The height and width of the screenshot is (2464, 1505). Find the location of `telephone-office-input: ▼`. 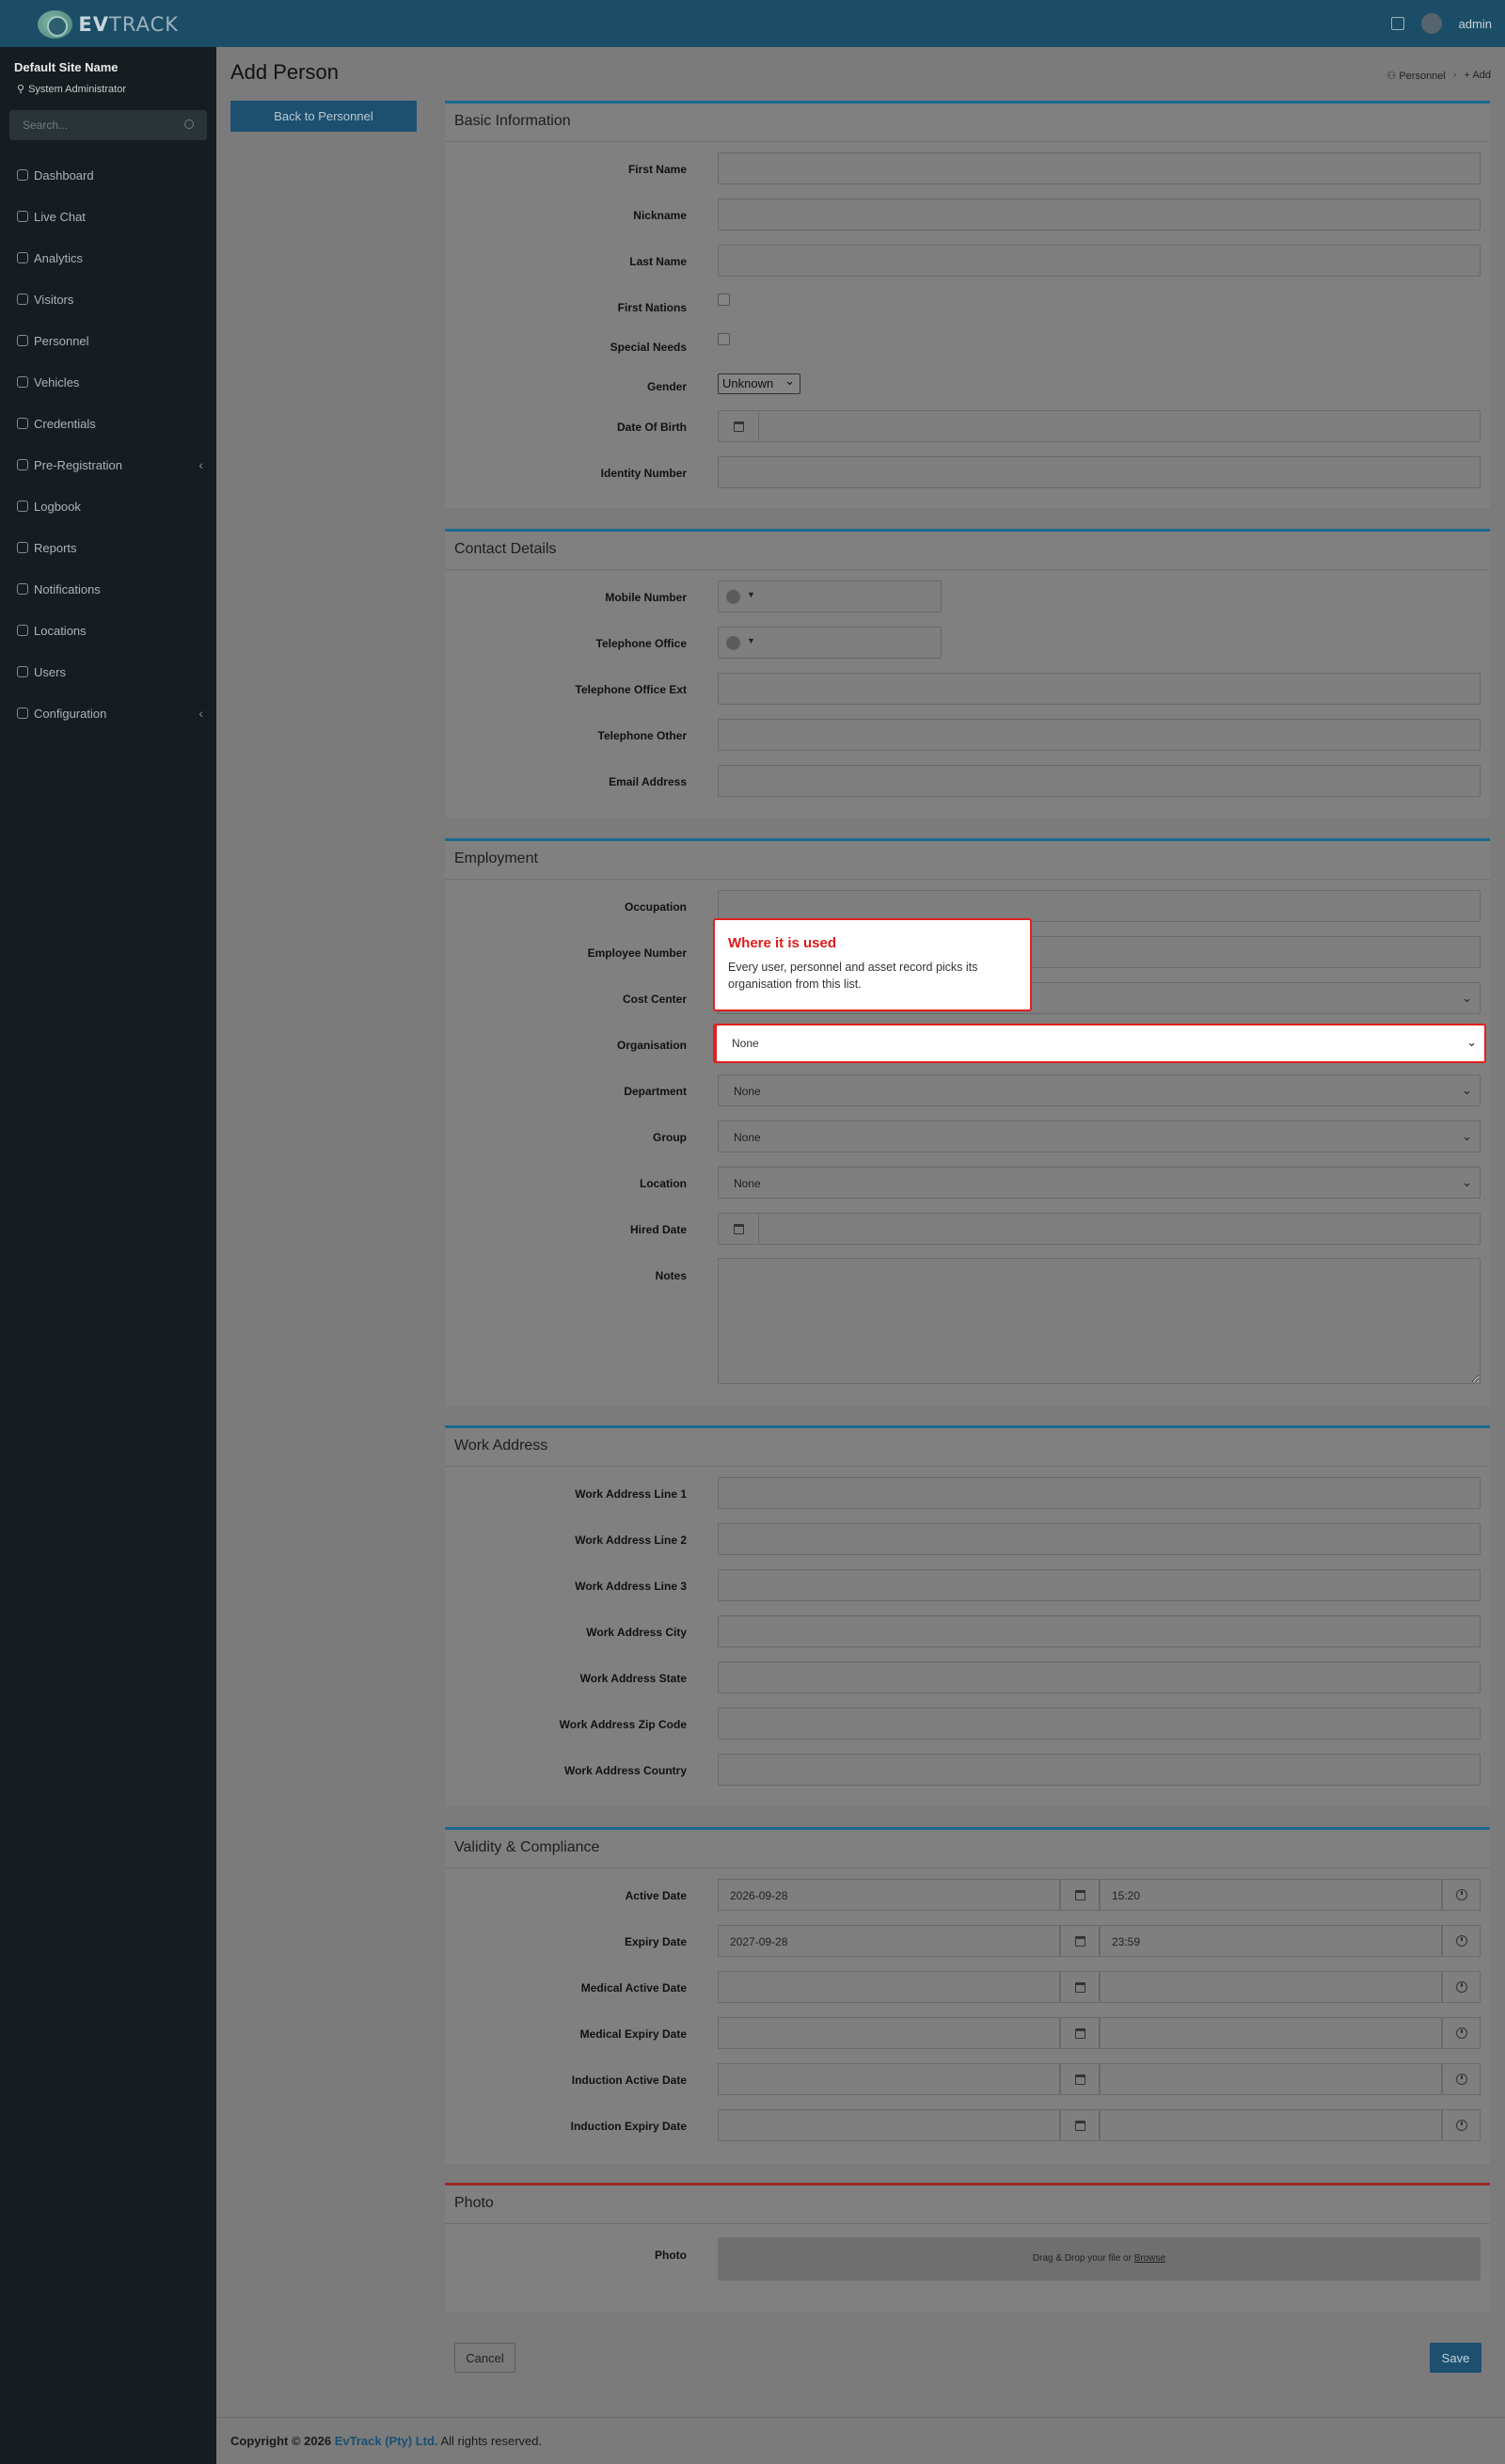

telephone-office-input: ▼ is located at coordinates (830, 643).